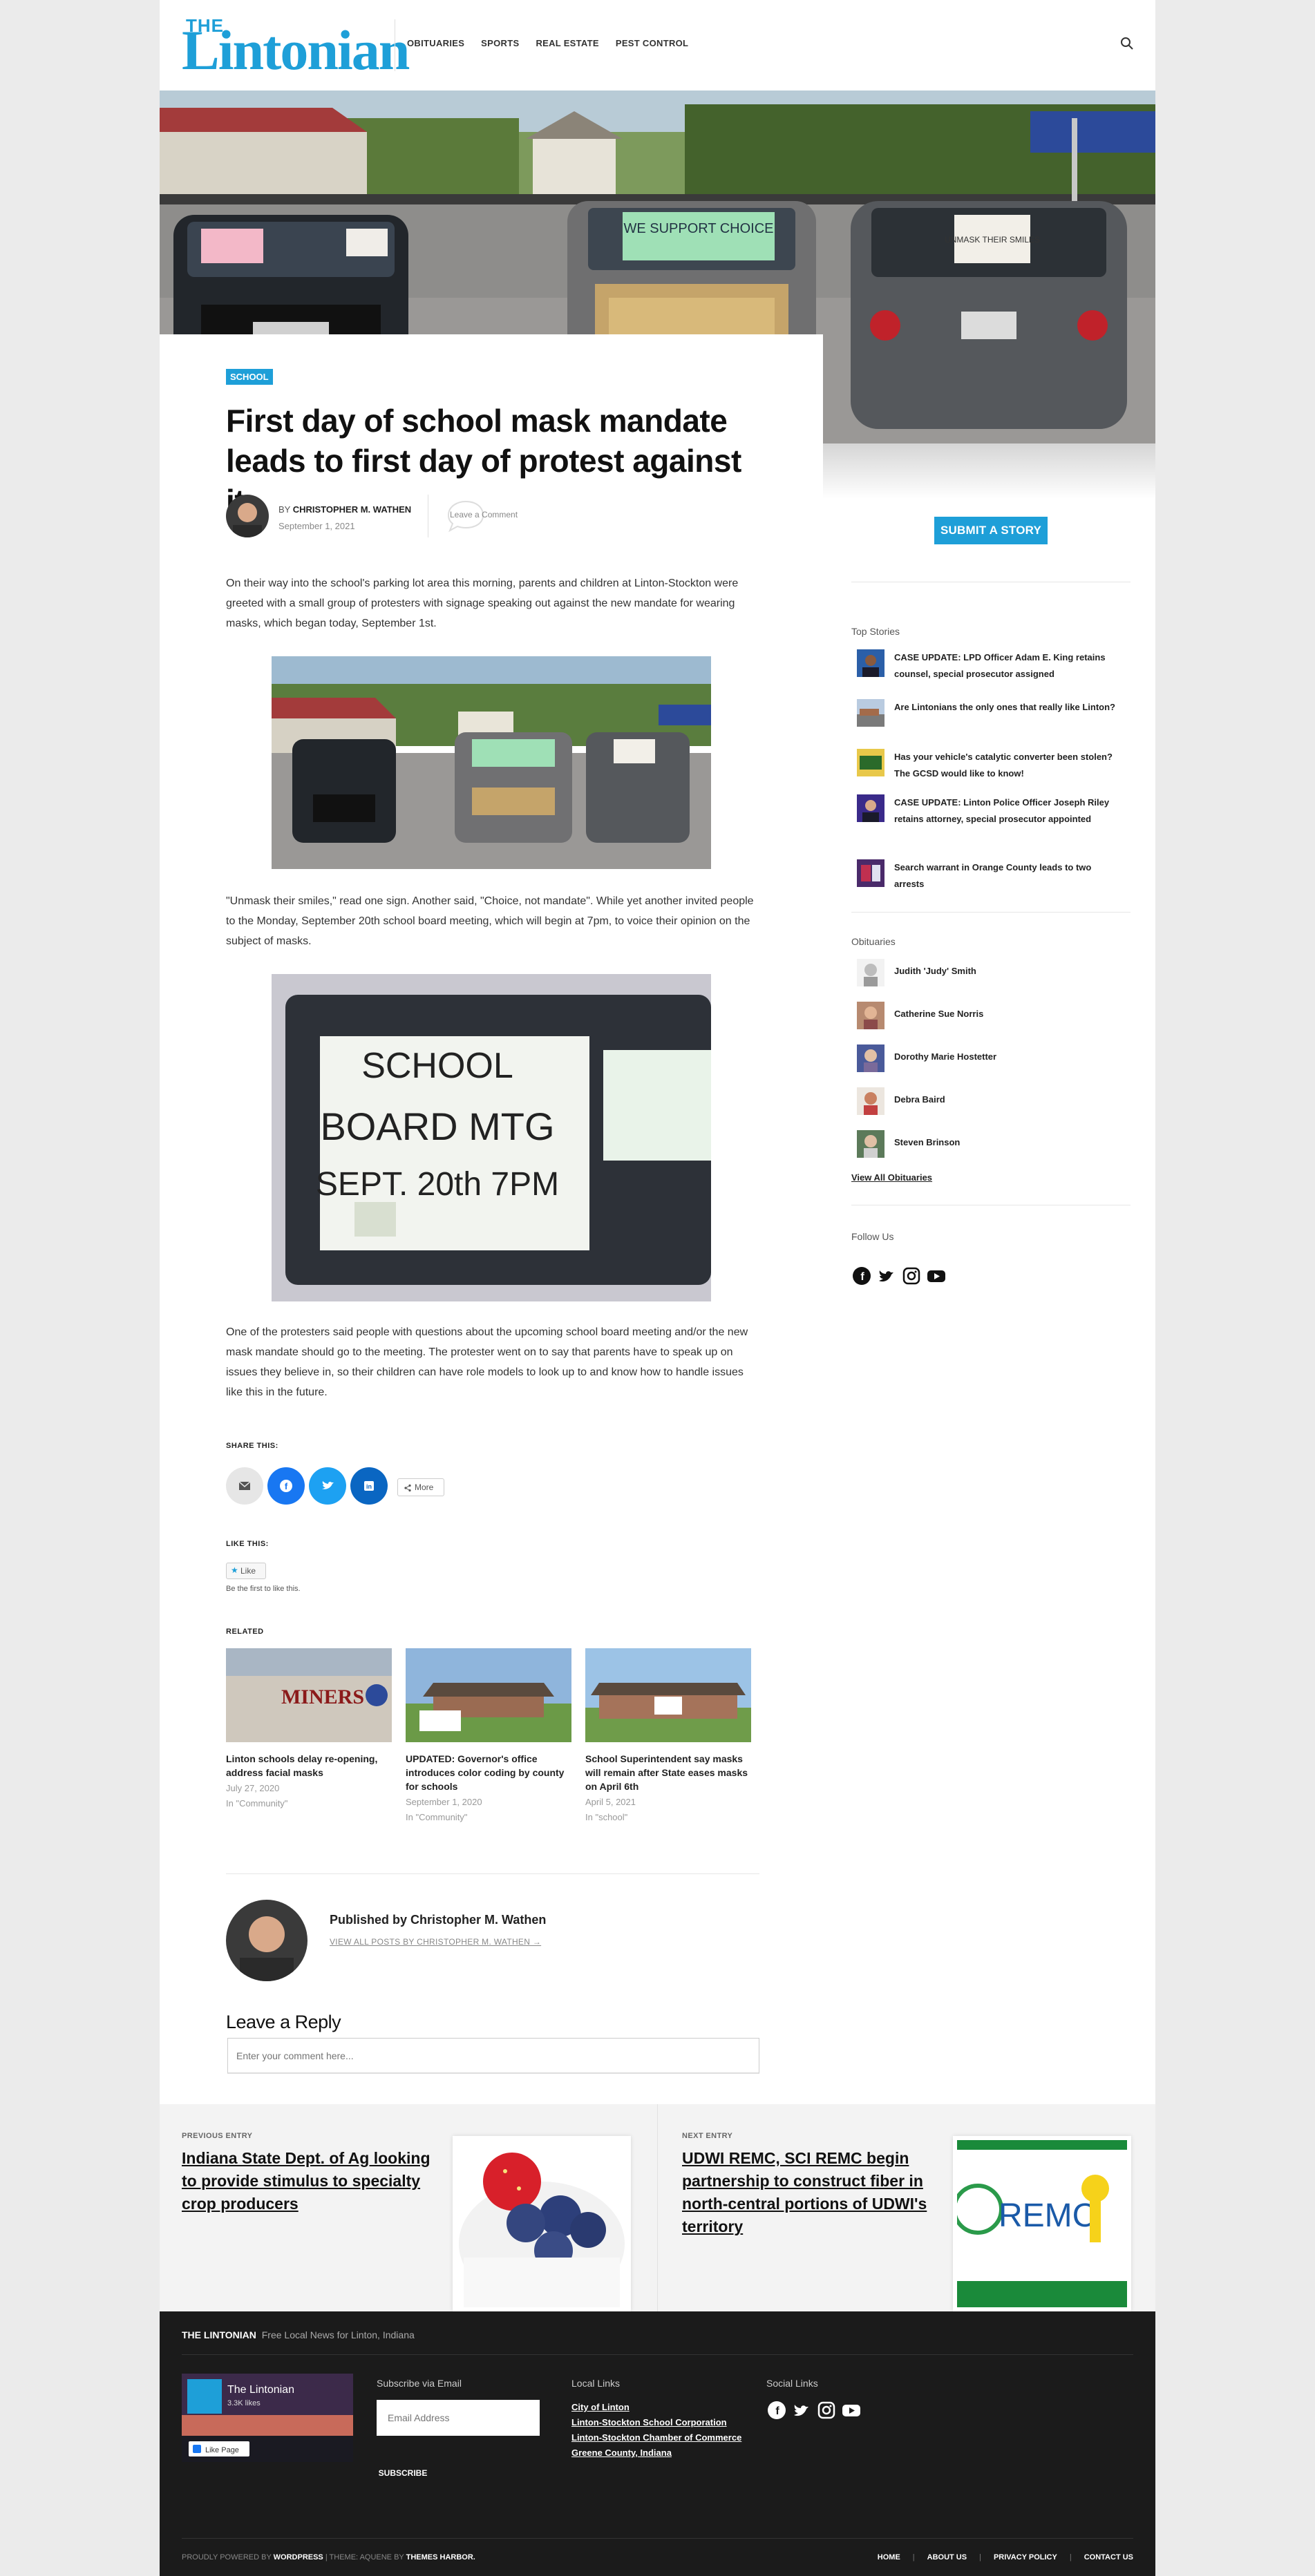 This screenshot has height=2576, width=1315. I want to click on fb-follower-count: 3.3K likes, so click(244, 2403).